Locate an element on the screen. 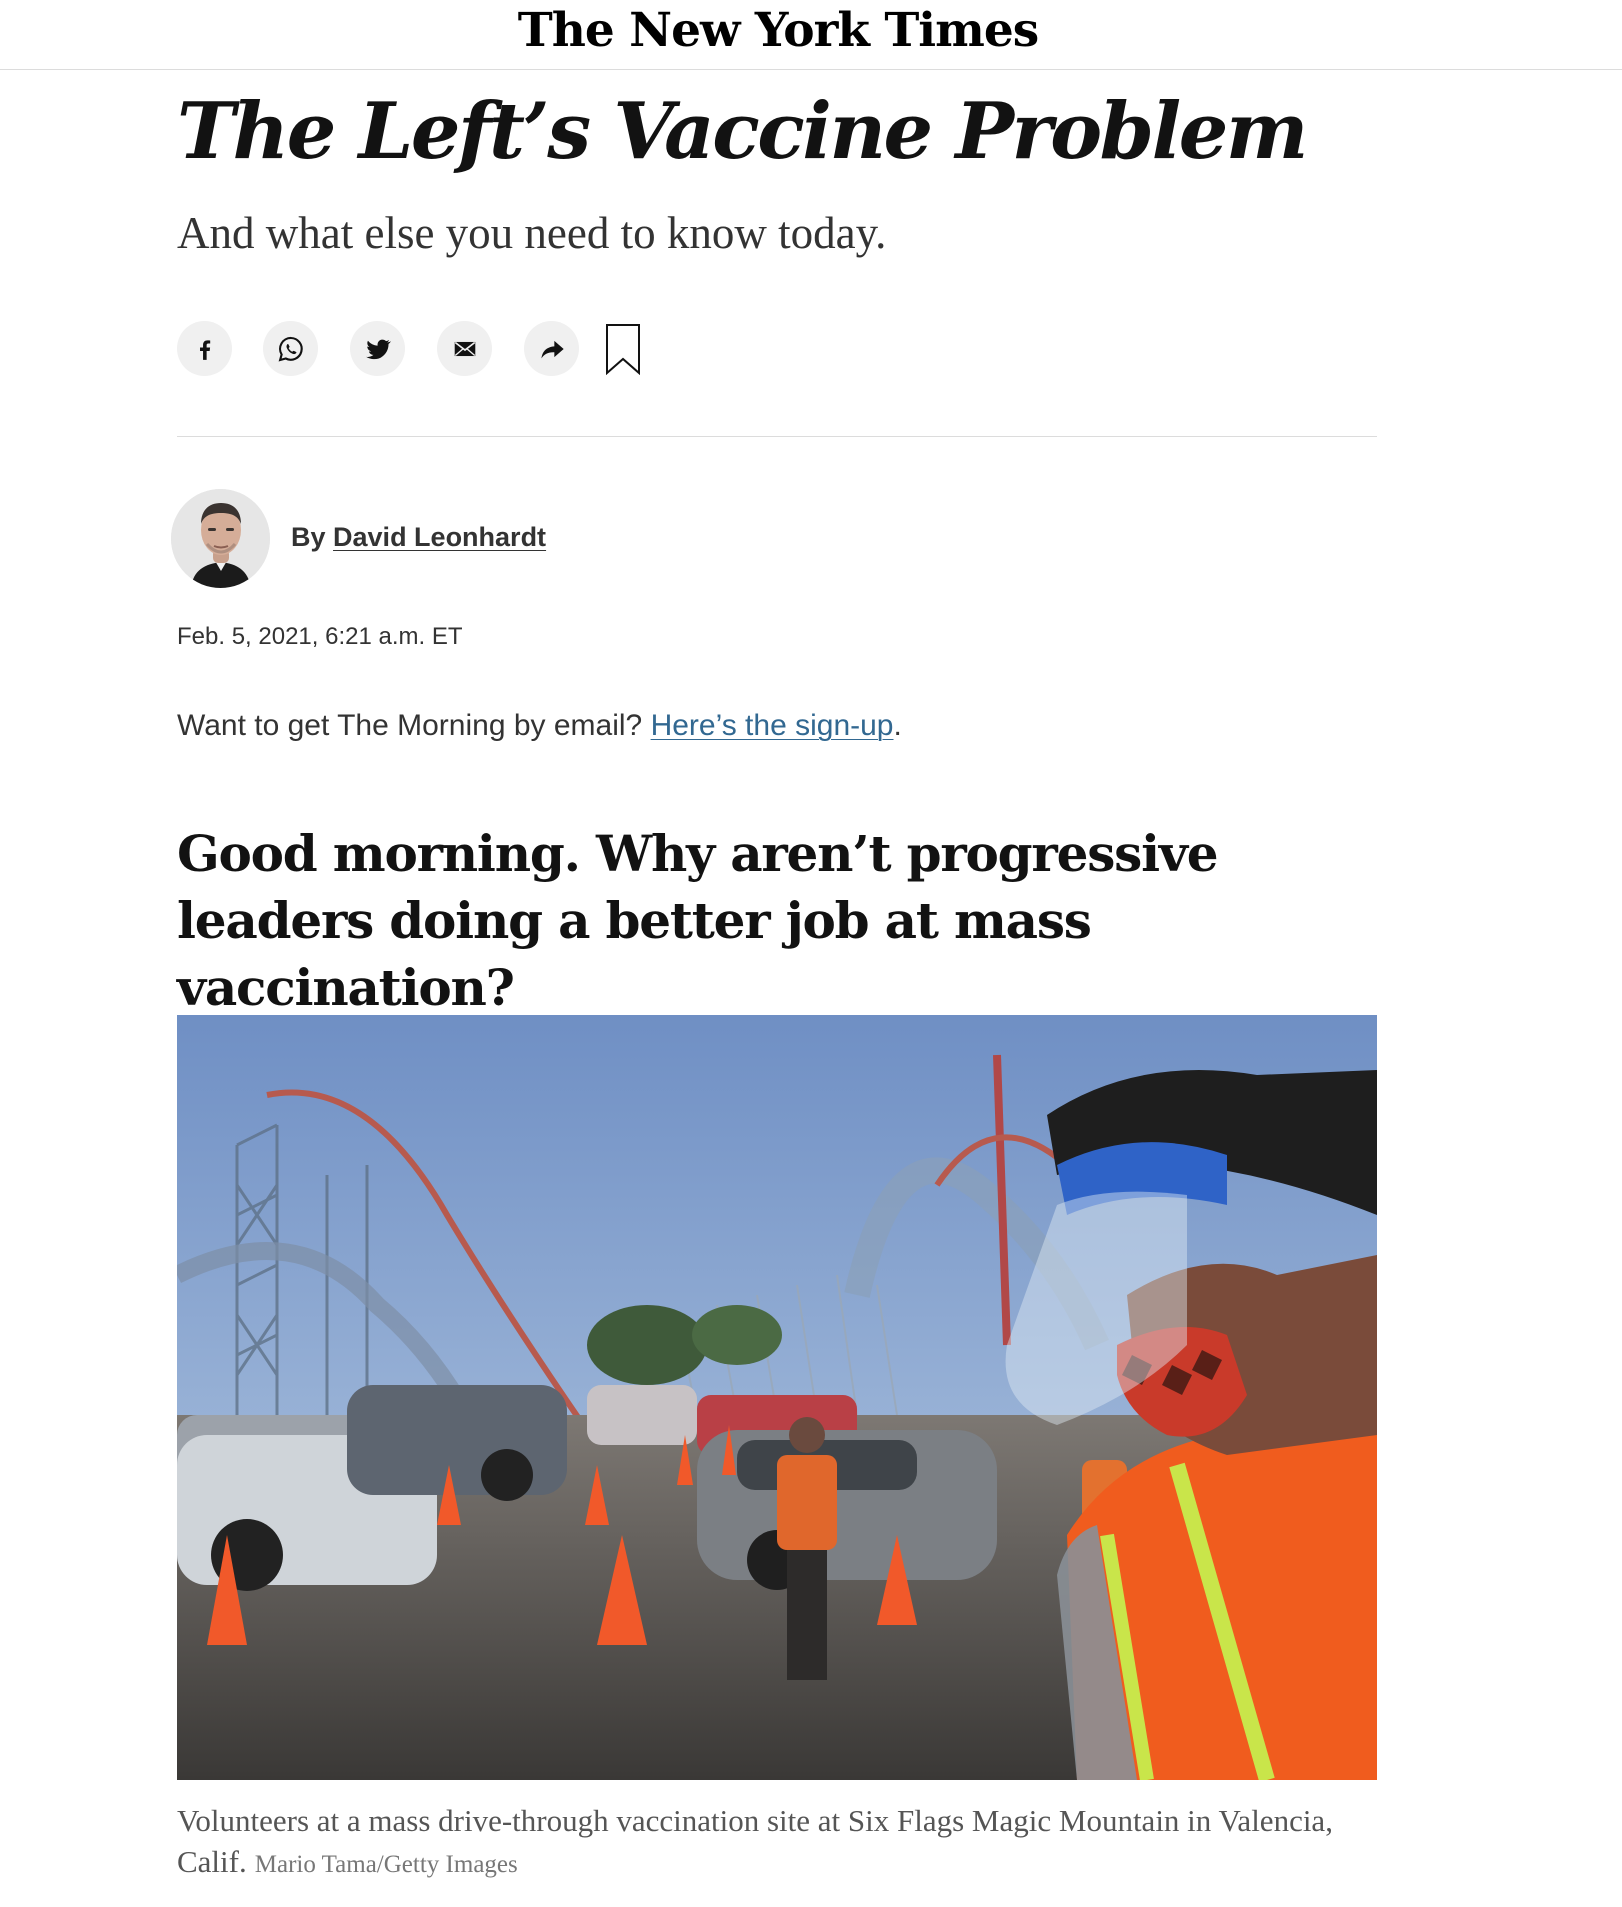  masthead: The New York Times is located at coordinates (811, 35).